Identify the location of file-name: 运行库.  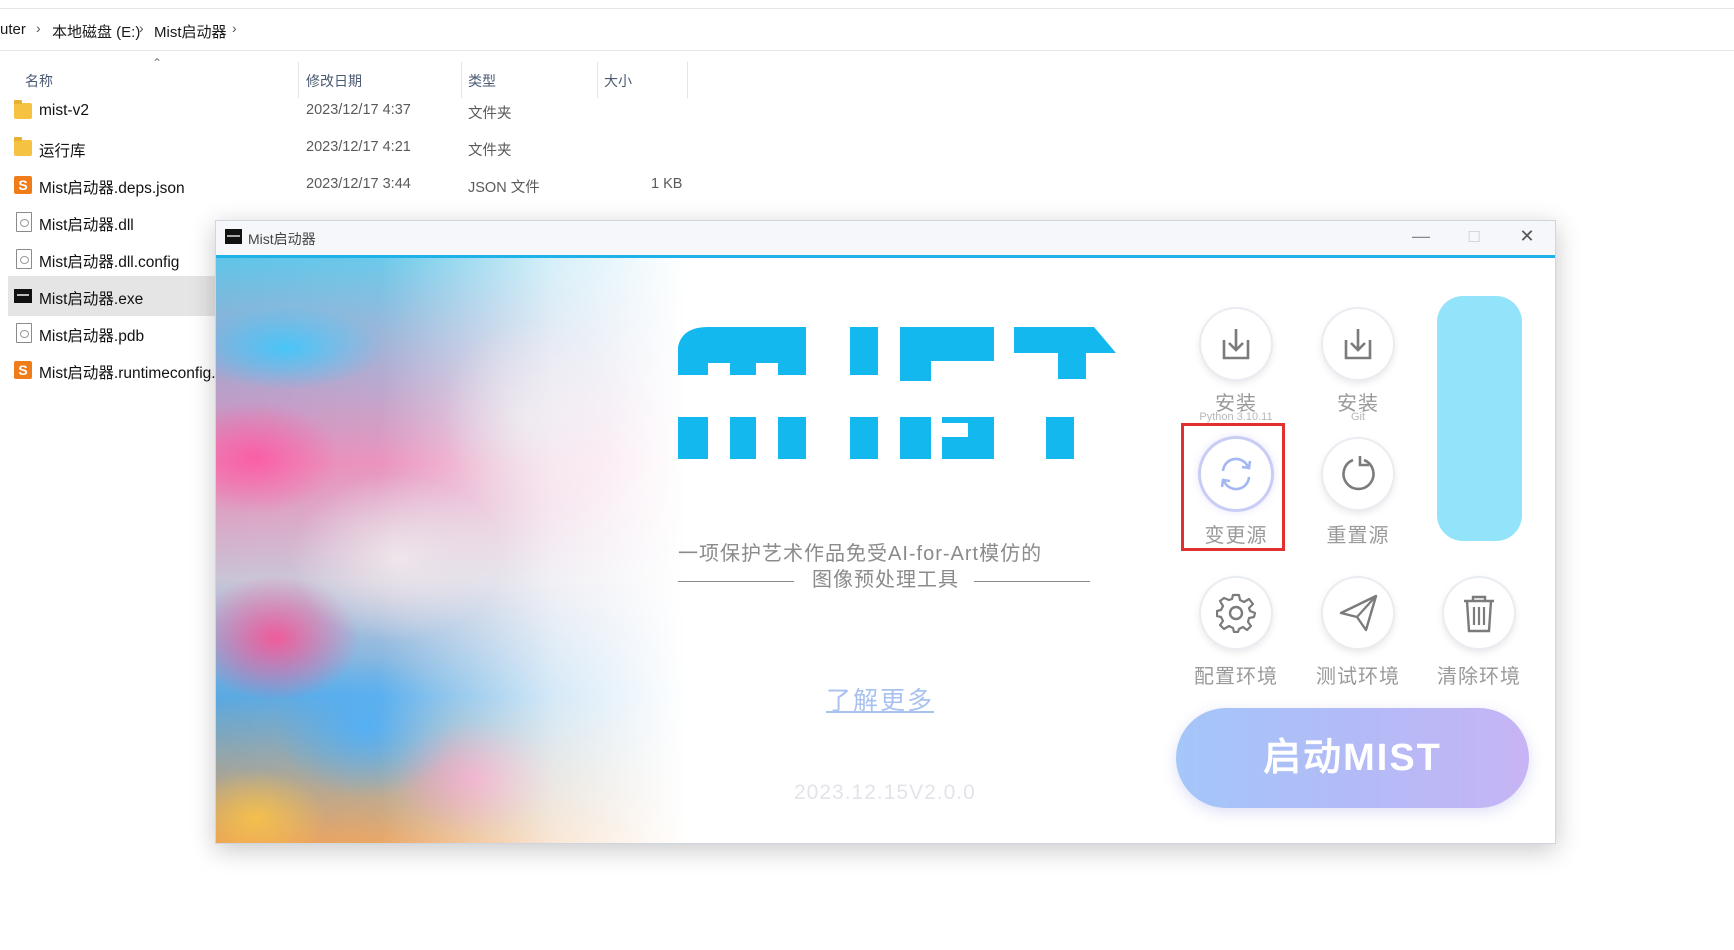
(62, 151).